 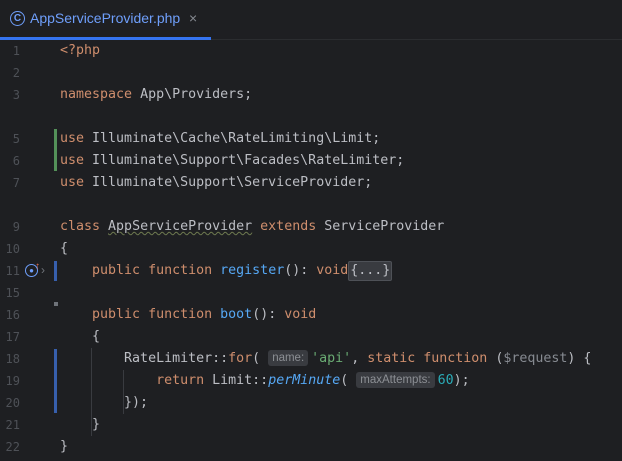 What do you see at coordinates (96, 94) in the screenshot?
I see `keyword: namespace` at bounding box center [96, 94].